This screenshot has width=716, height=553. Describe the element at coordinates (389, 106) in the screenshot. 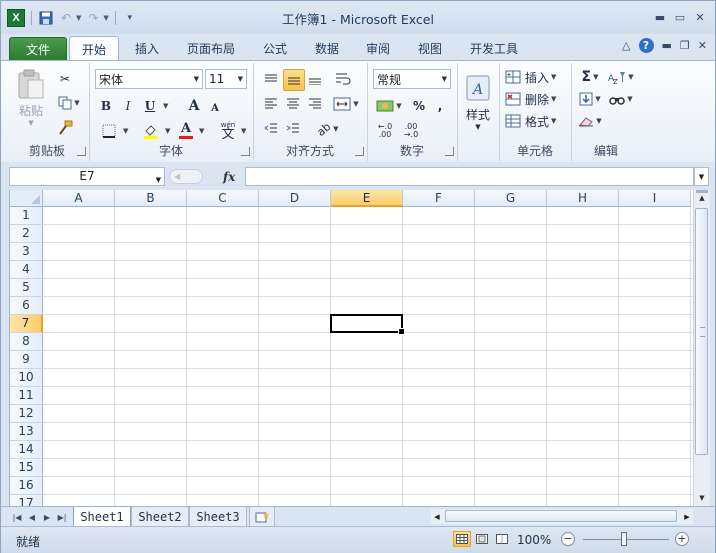

I see `currency-icon: ▼` at that location.